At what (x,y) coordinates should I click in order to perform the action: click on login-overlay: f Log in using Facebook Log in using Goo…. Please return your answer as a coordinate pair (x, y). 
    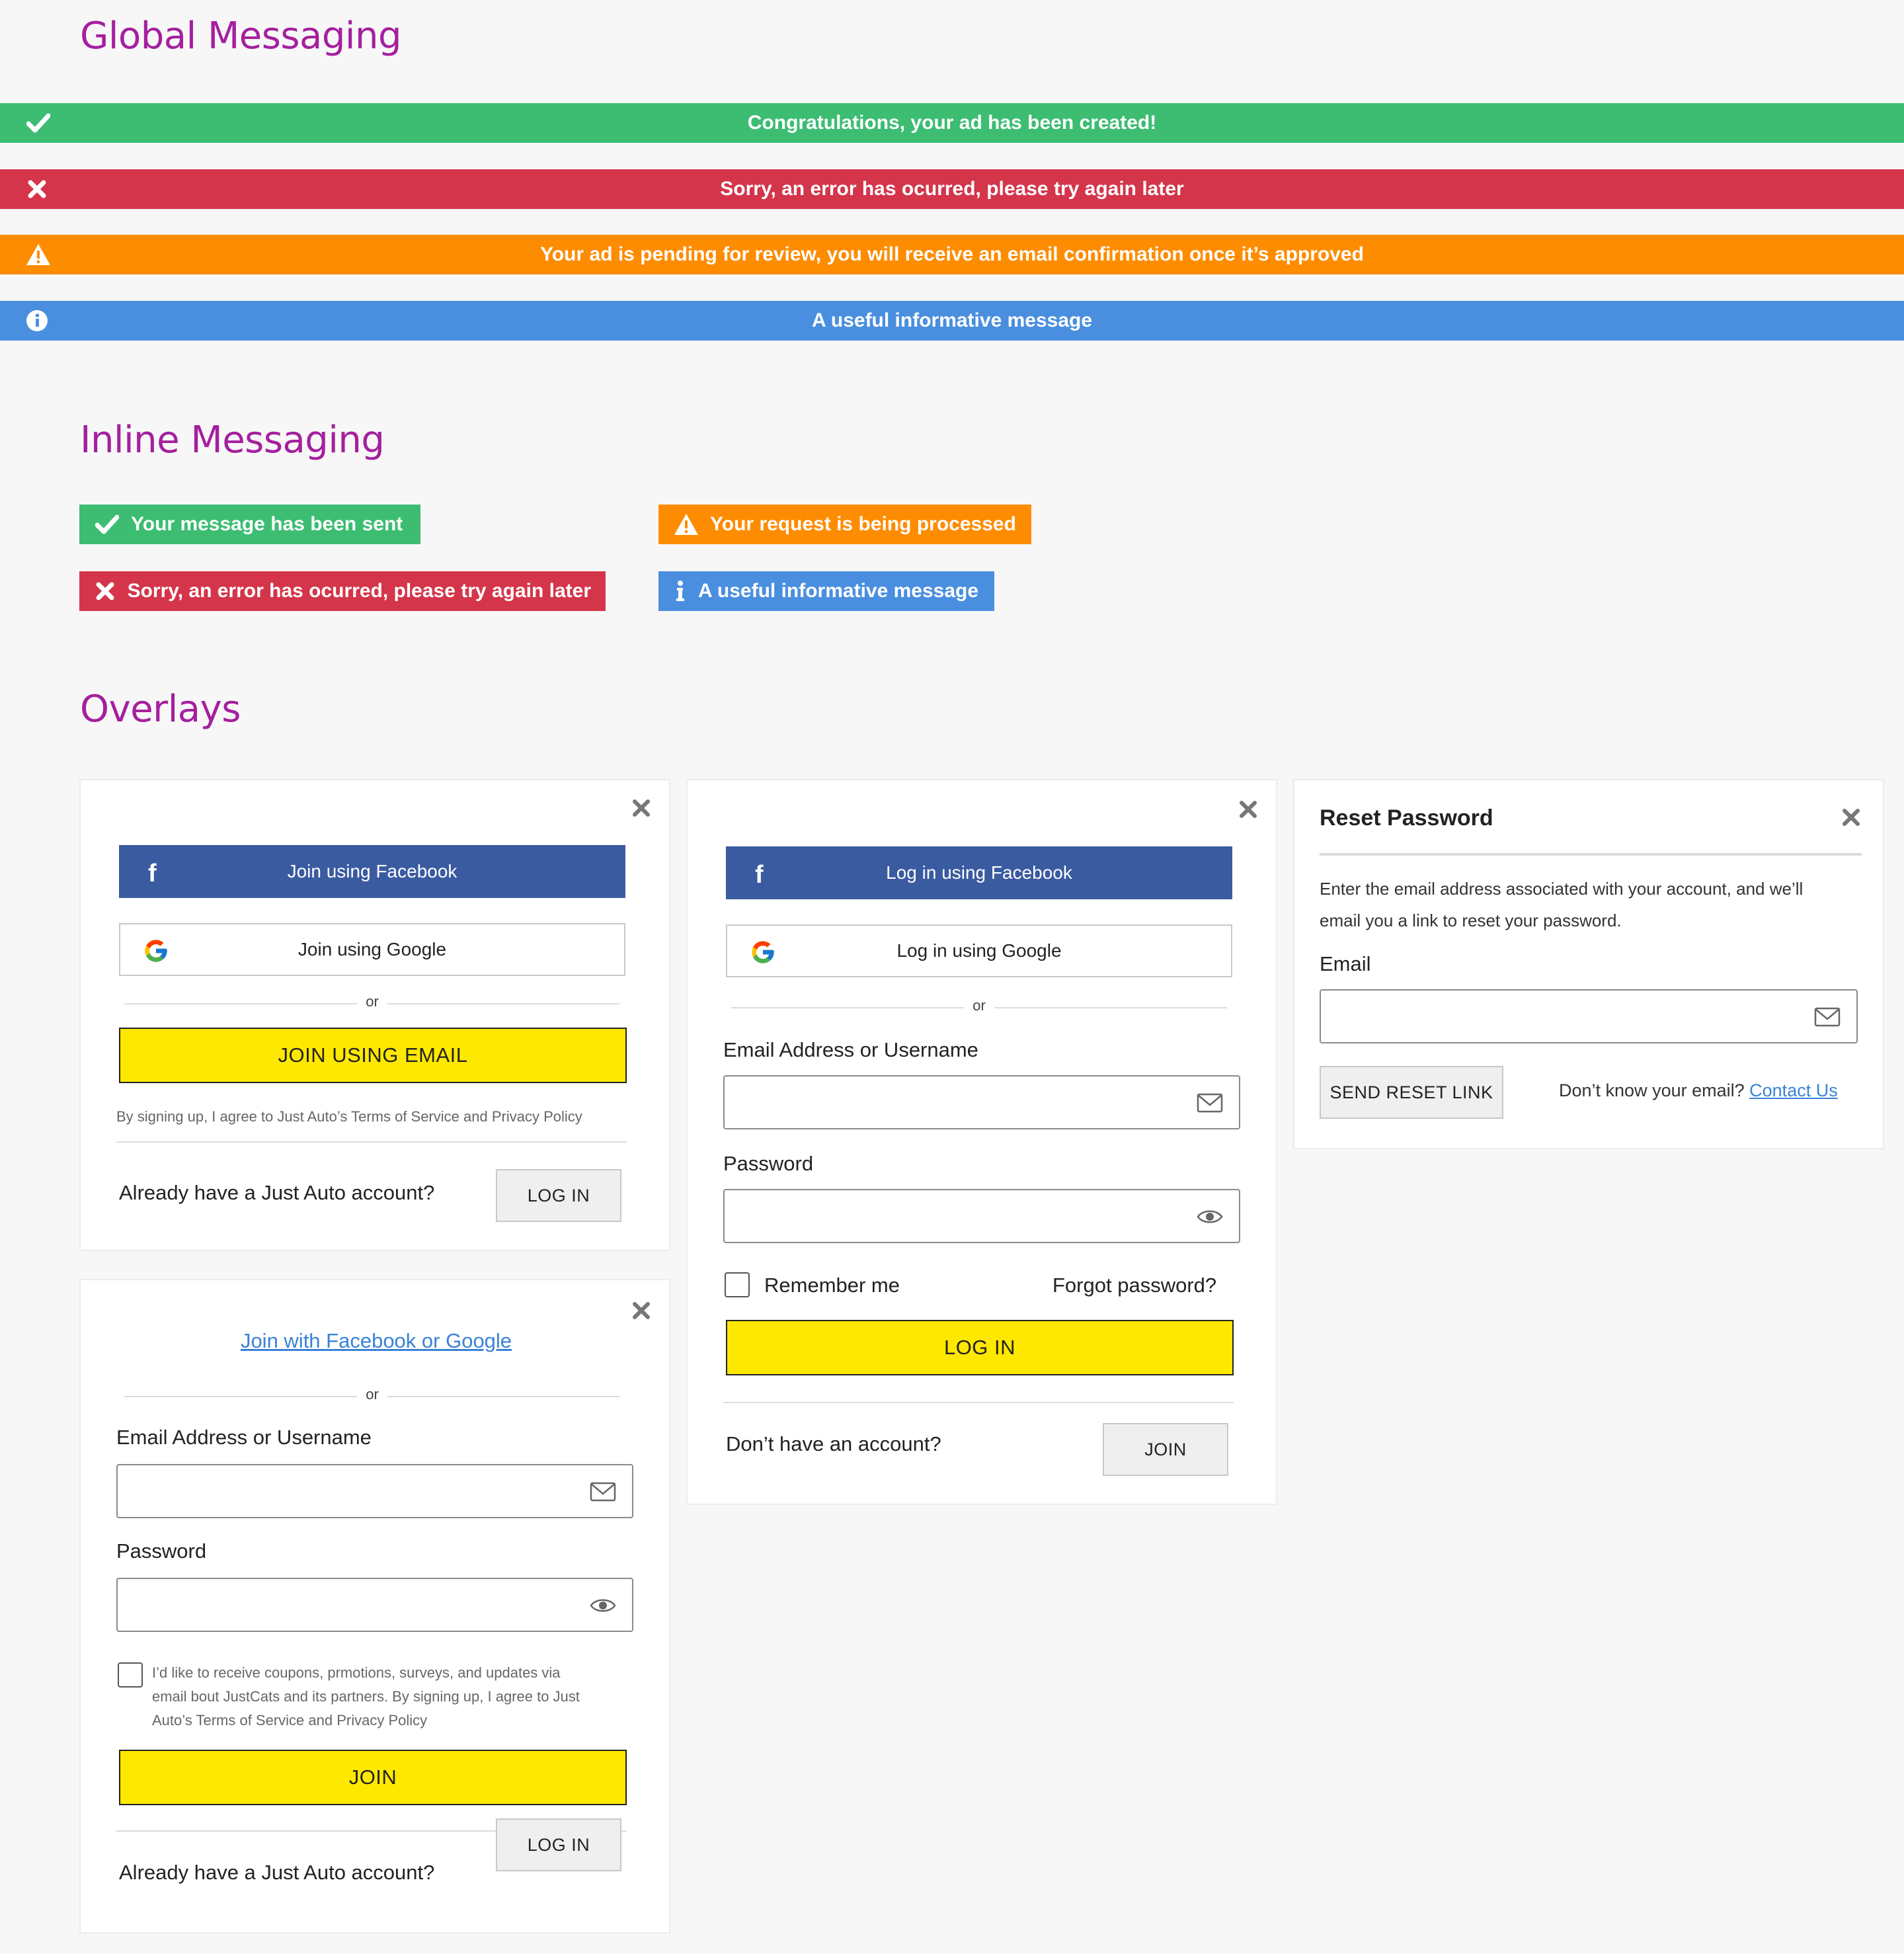
    Looking at the image, I should click on (981, 1142).